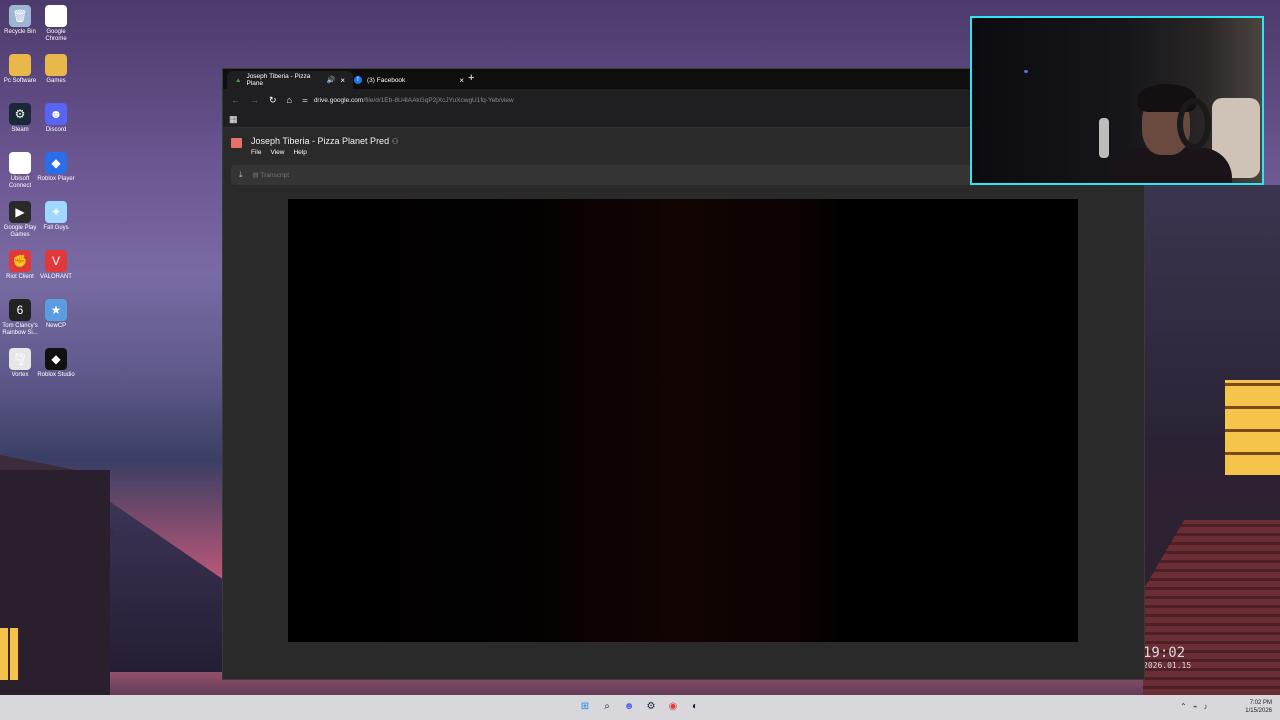  Describe the element at coordinates (409, 80) in the screenshot. I see `tab-facebook: f (3) Facebook ×` at that location.